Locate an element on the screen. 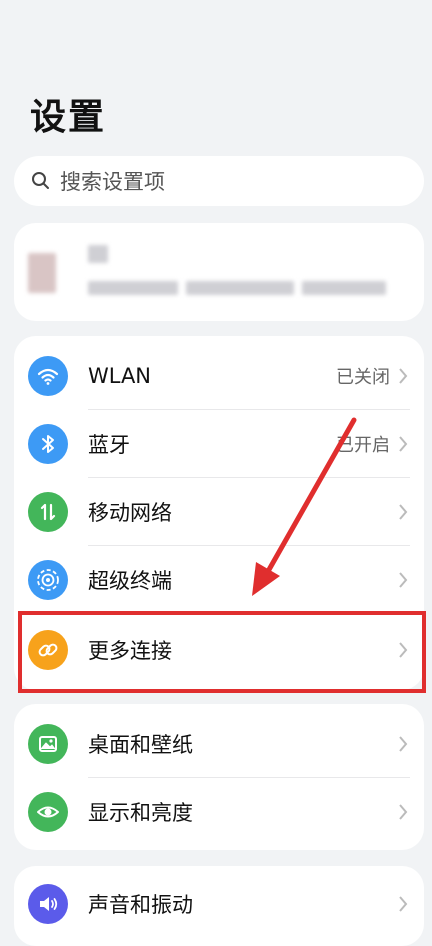 This screenshot has width=432, height=946. page-title: 设置 is located at coordinates (68, 117).